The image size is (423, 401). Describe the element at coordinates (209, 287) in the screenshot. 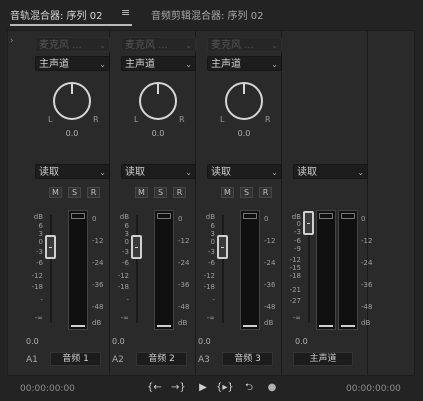

I see `db-scale-label: -18` at that location.